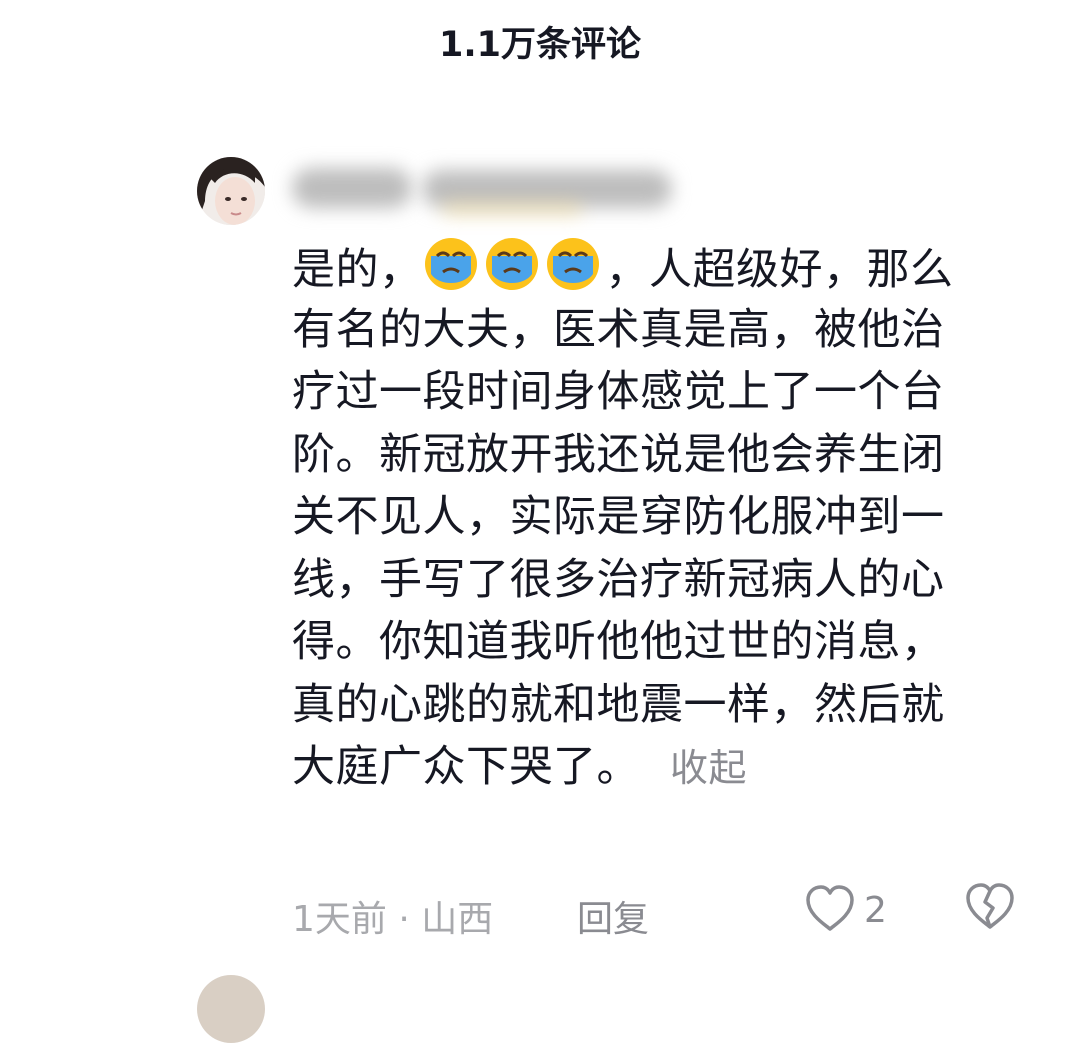 Image resolution: width=1080 pixels, height=1043 pixels. Describe the element at coordinates (613, 916) in the screenshot. I see `reply-button: 回复` at that location.